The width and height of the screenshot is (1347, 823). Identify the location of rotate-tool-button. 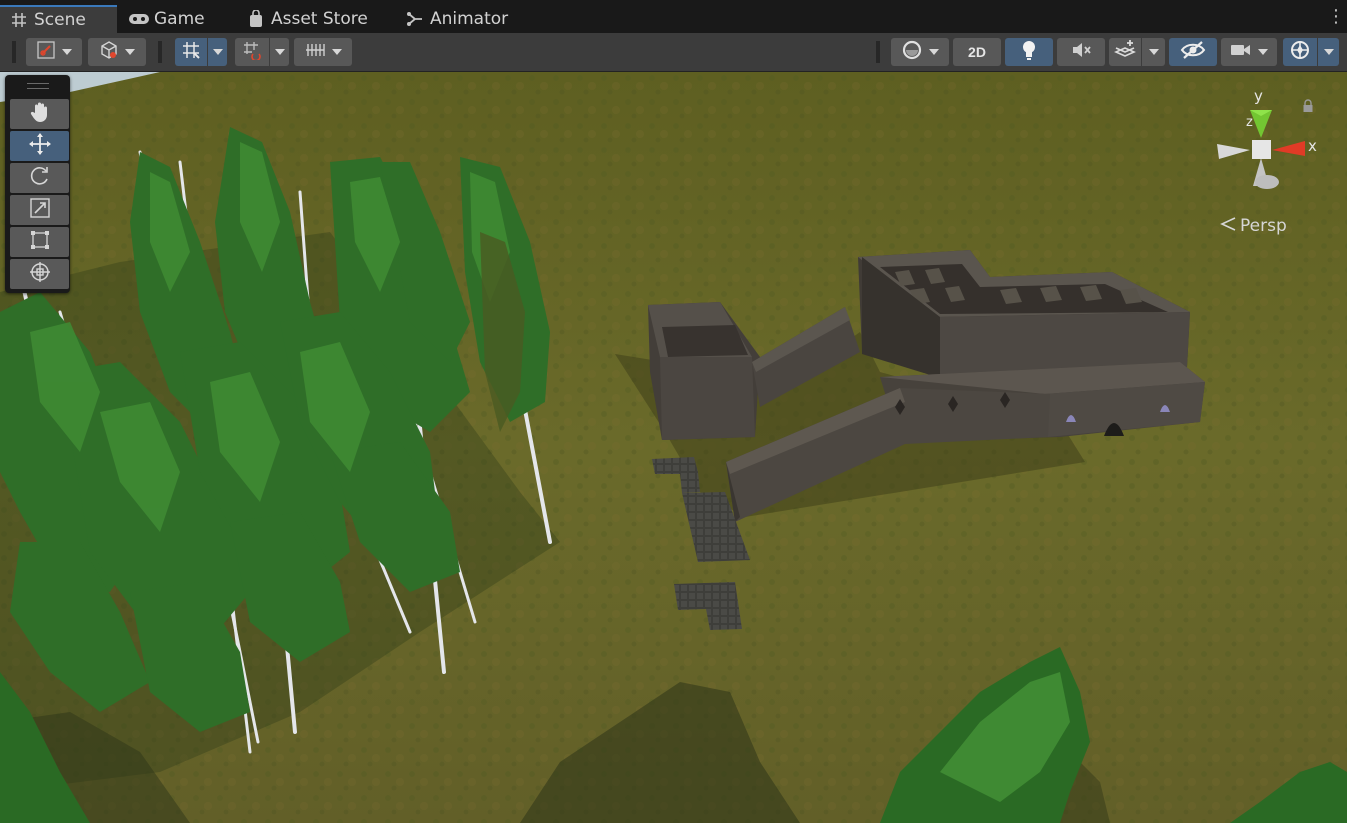
(39, 178).